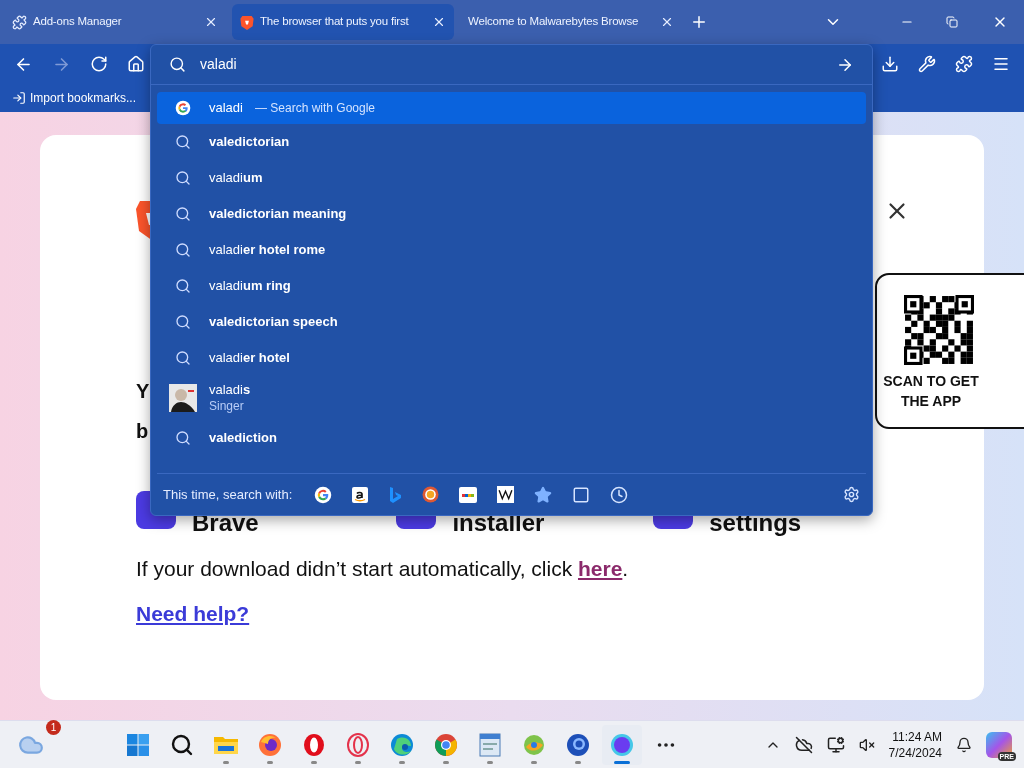 The height and width of the screenshot is (768, 1024). I want to click on suggestion-item: valedictorian, so click(511, 142).